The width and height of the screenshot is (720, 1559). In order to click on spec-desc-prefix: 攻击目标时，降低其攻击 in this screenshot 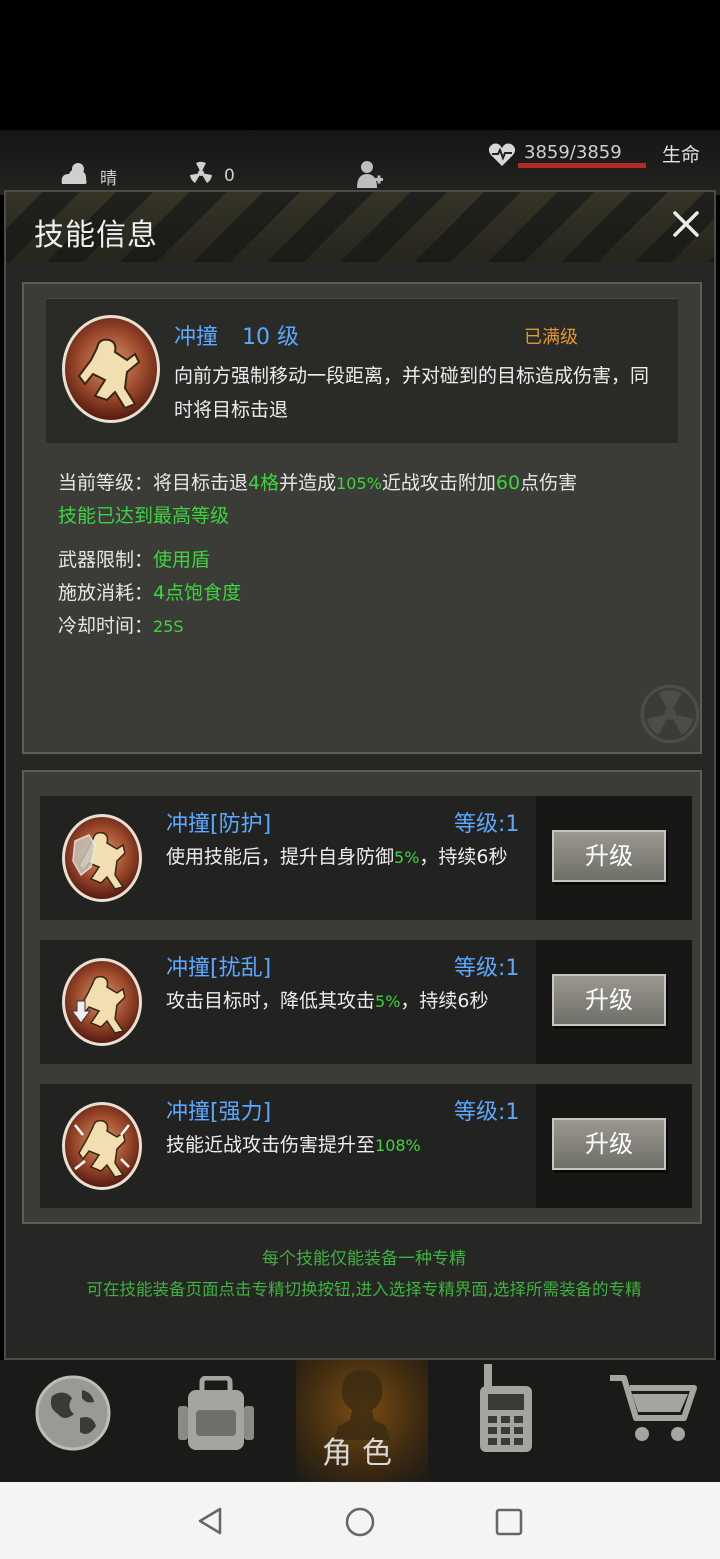, I will do `click(271, 1001)`.